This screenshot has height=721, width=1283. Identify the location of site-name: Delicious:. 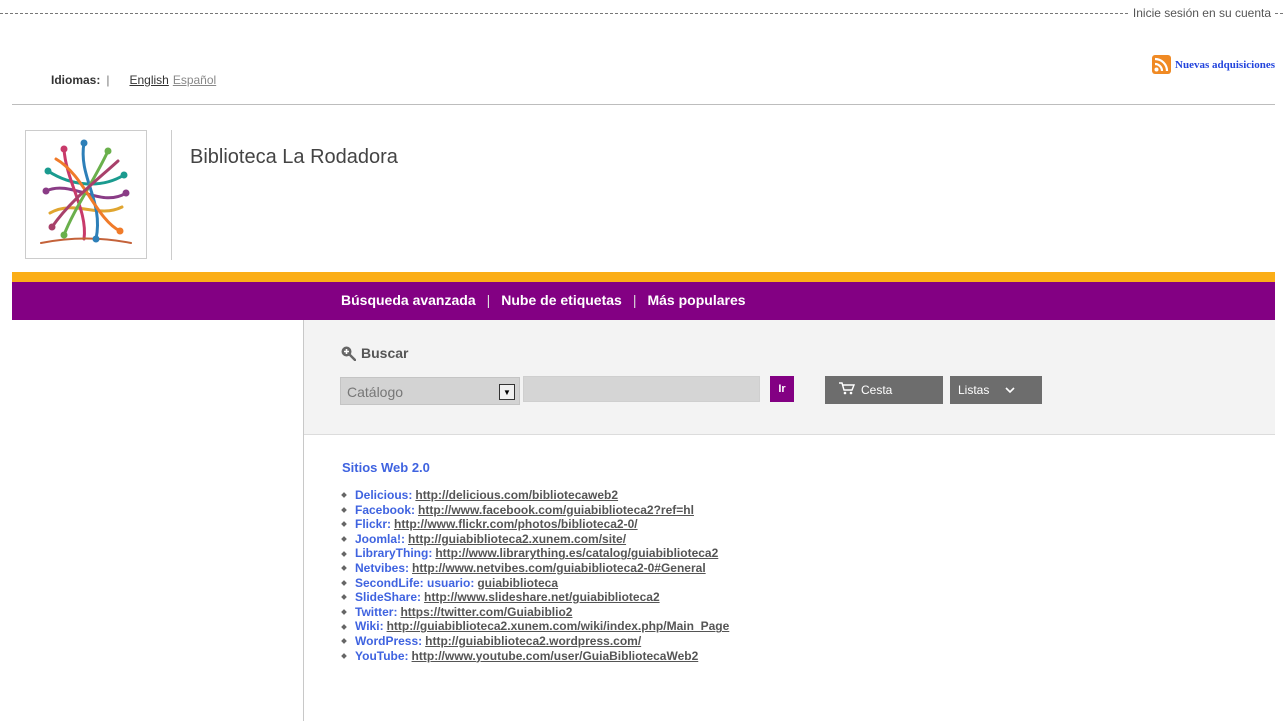
(384, 495).